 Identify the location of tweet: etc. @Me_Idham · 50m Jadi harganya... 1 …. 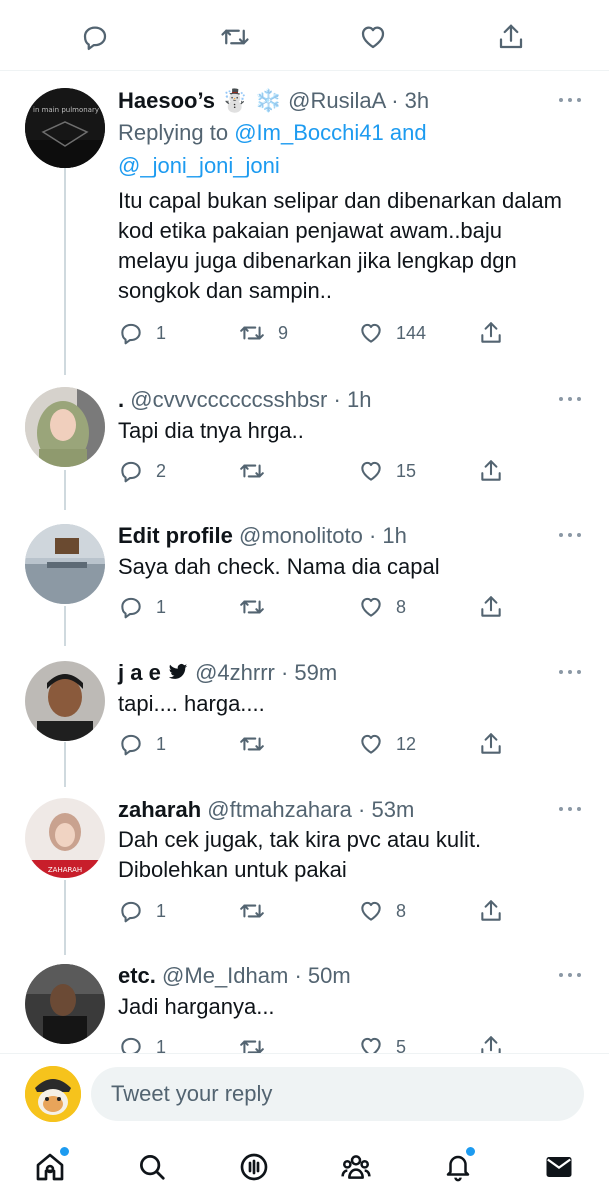
(304, 999).